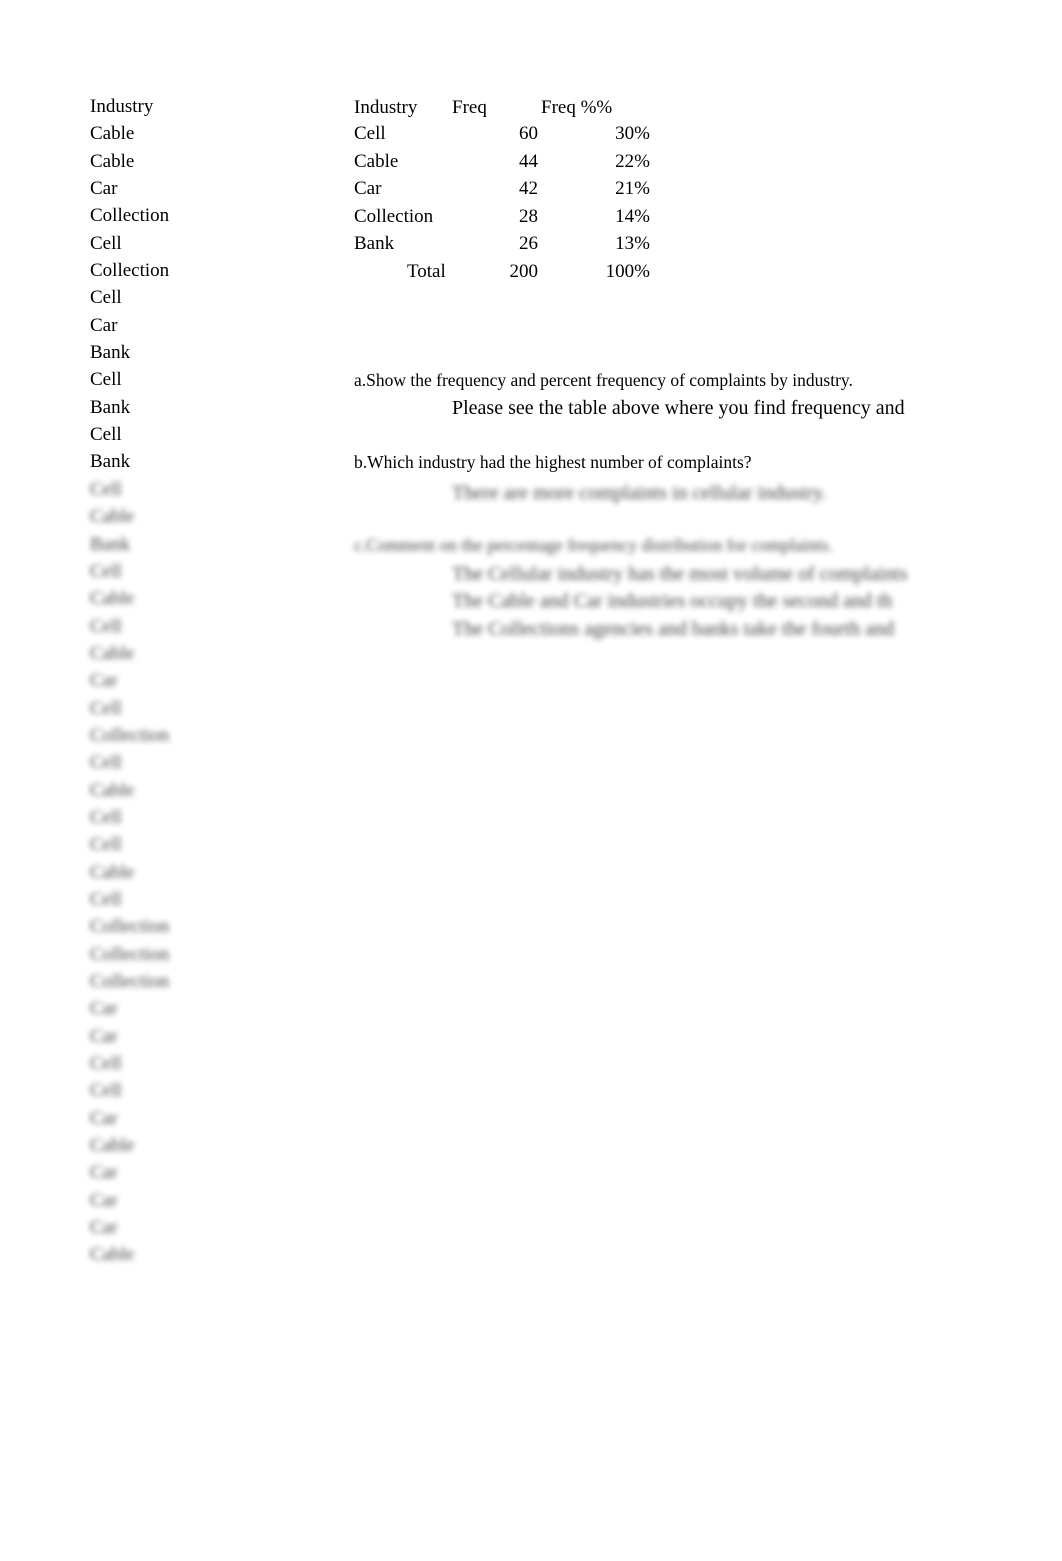 The height and width of the screenshot is (1561, 1062). What do you see at coordinates (386, 107) in the screenshot?
I see `header-industry: Industry` at bounding box center [386, 107].